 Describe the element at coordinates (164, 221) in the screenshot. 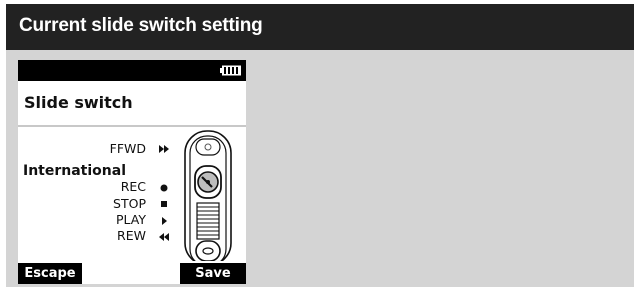

I see `play-triangle-icon` at that location.